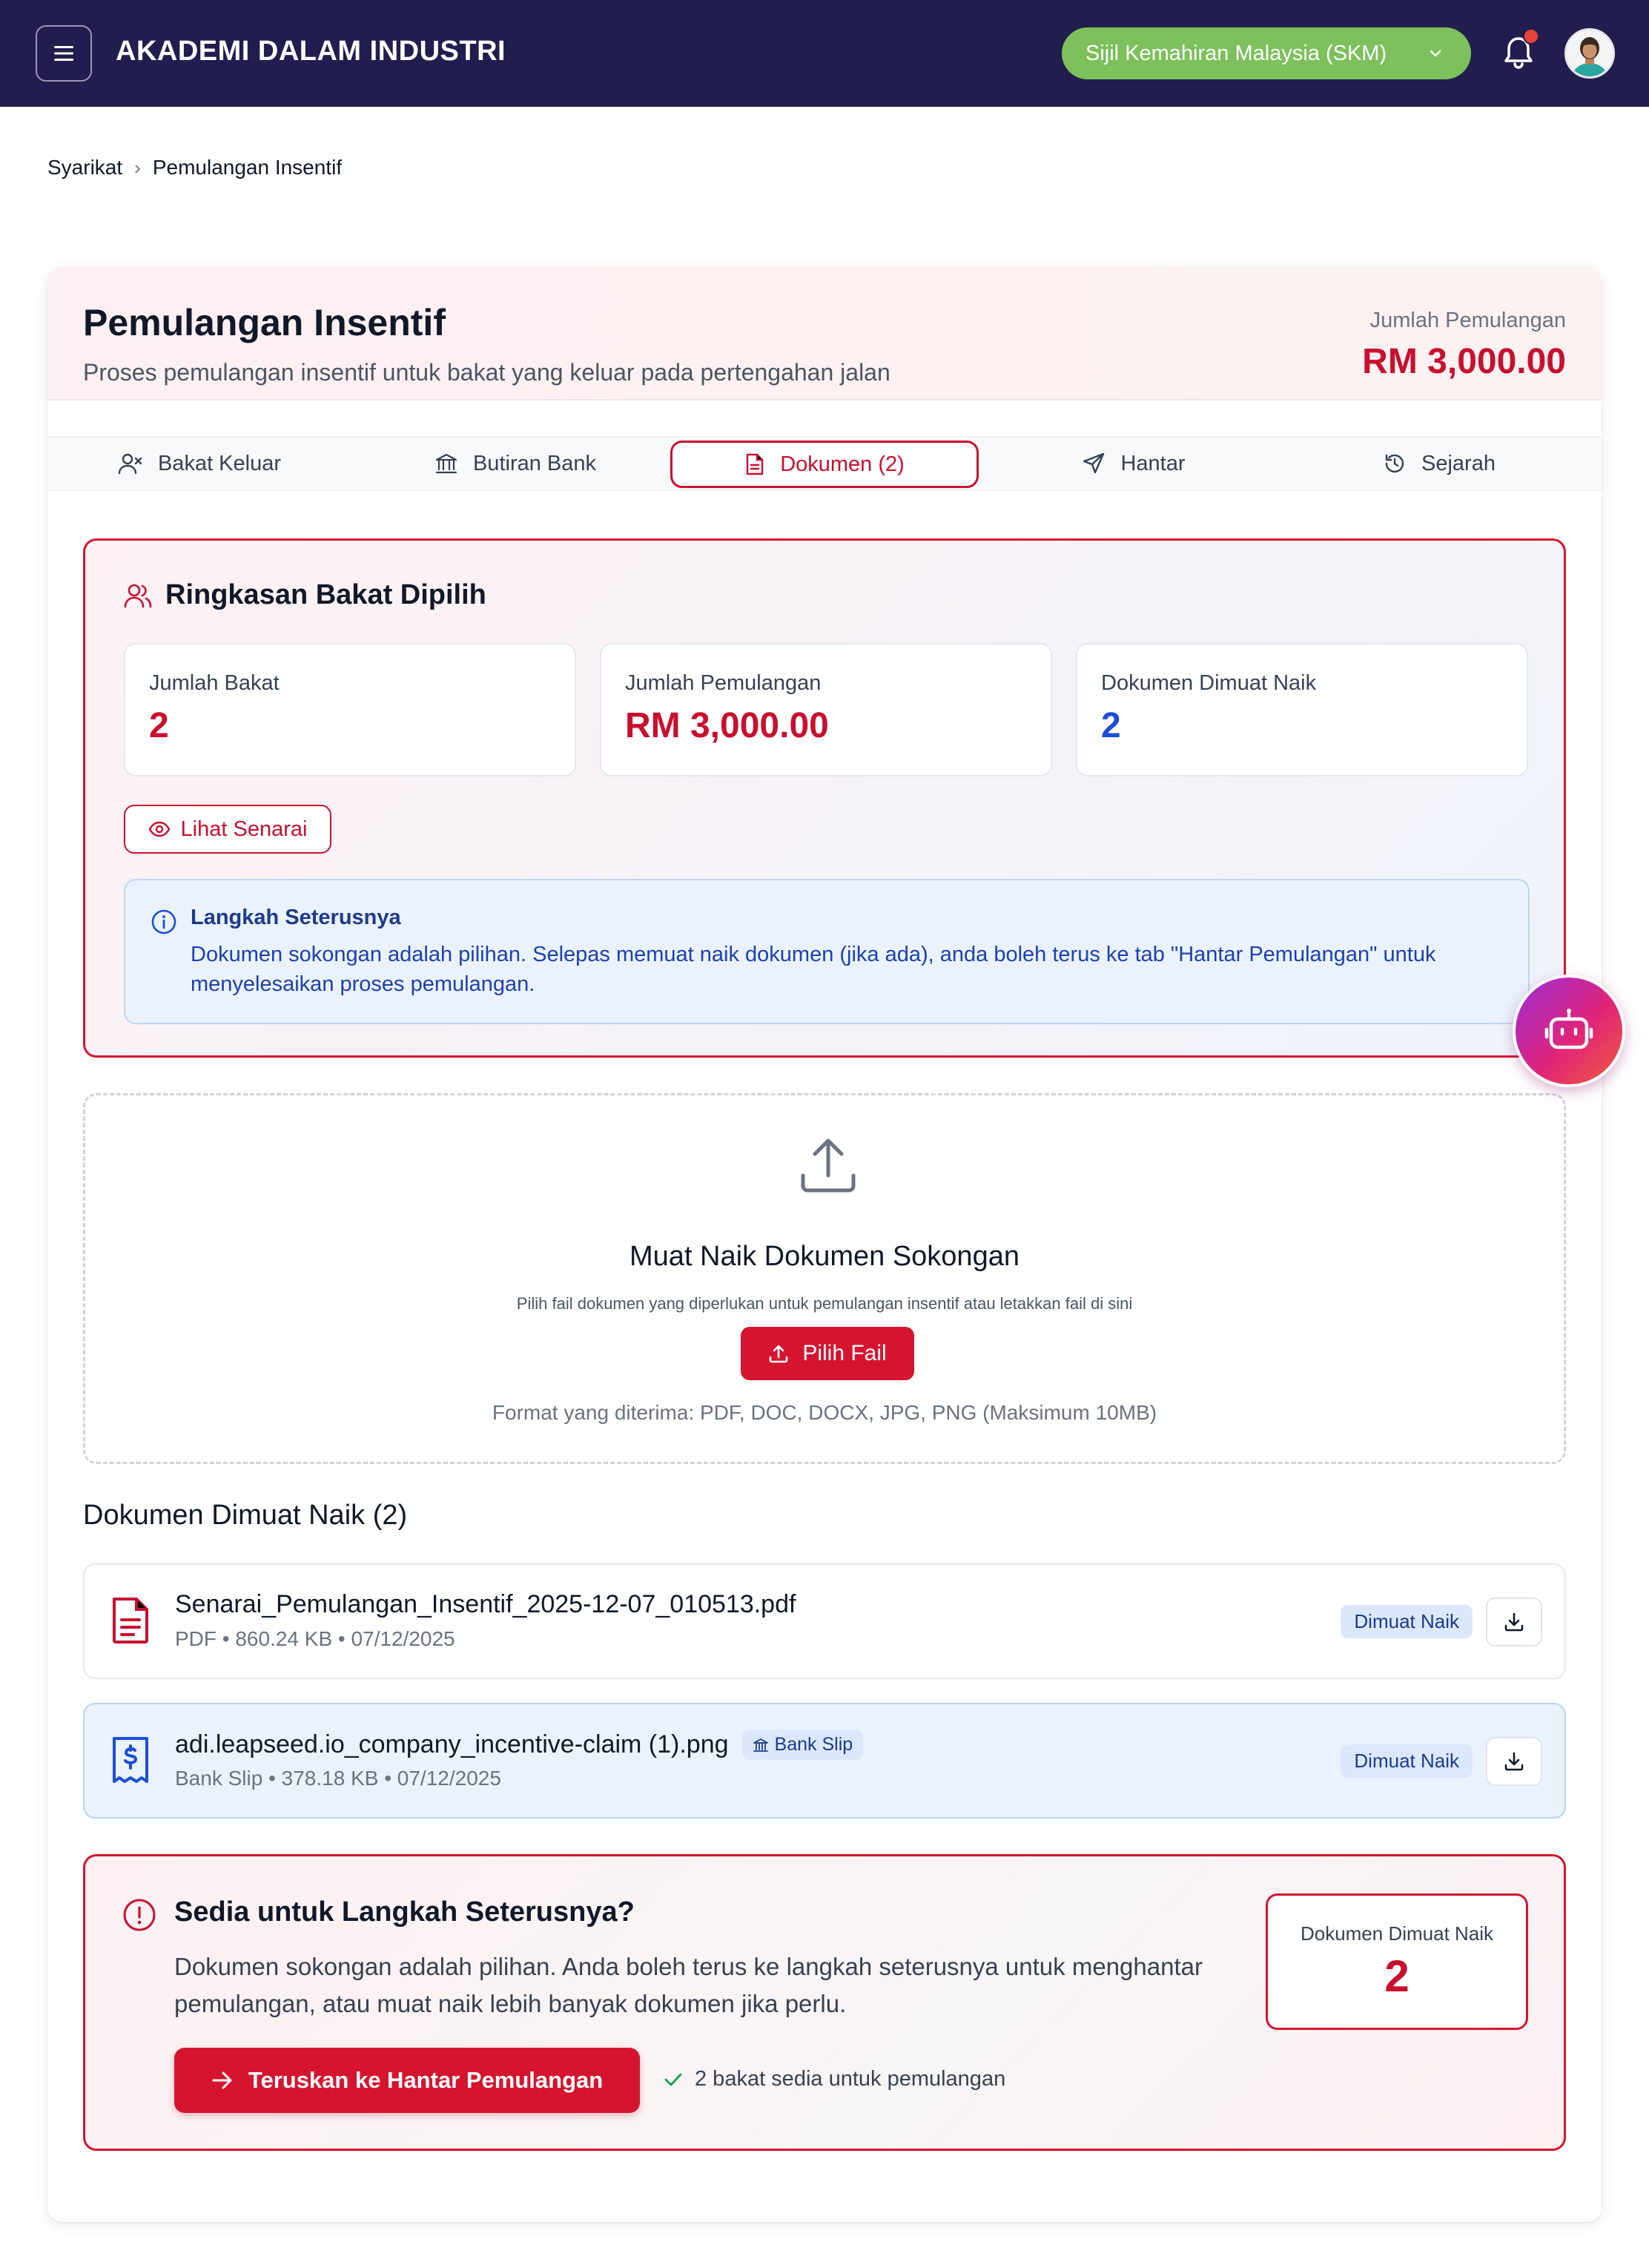 The image size is (1649, 2268). I want to click on stat-card-jumlah-bakat: Jumlah Bakat 2, so click(350, 710).